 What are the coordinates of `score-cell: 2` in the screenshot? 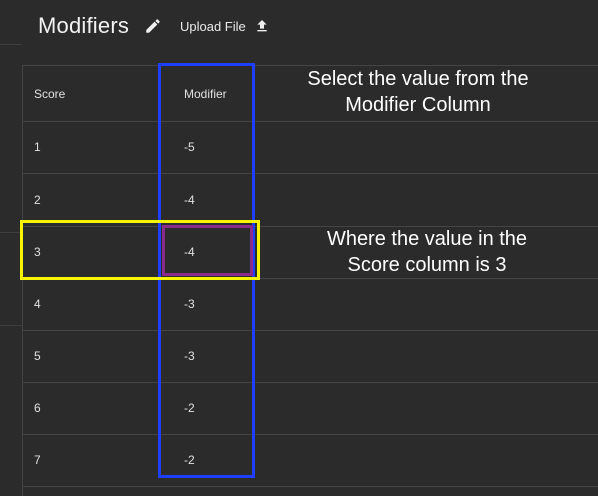 It's located at (37, 200).